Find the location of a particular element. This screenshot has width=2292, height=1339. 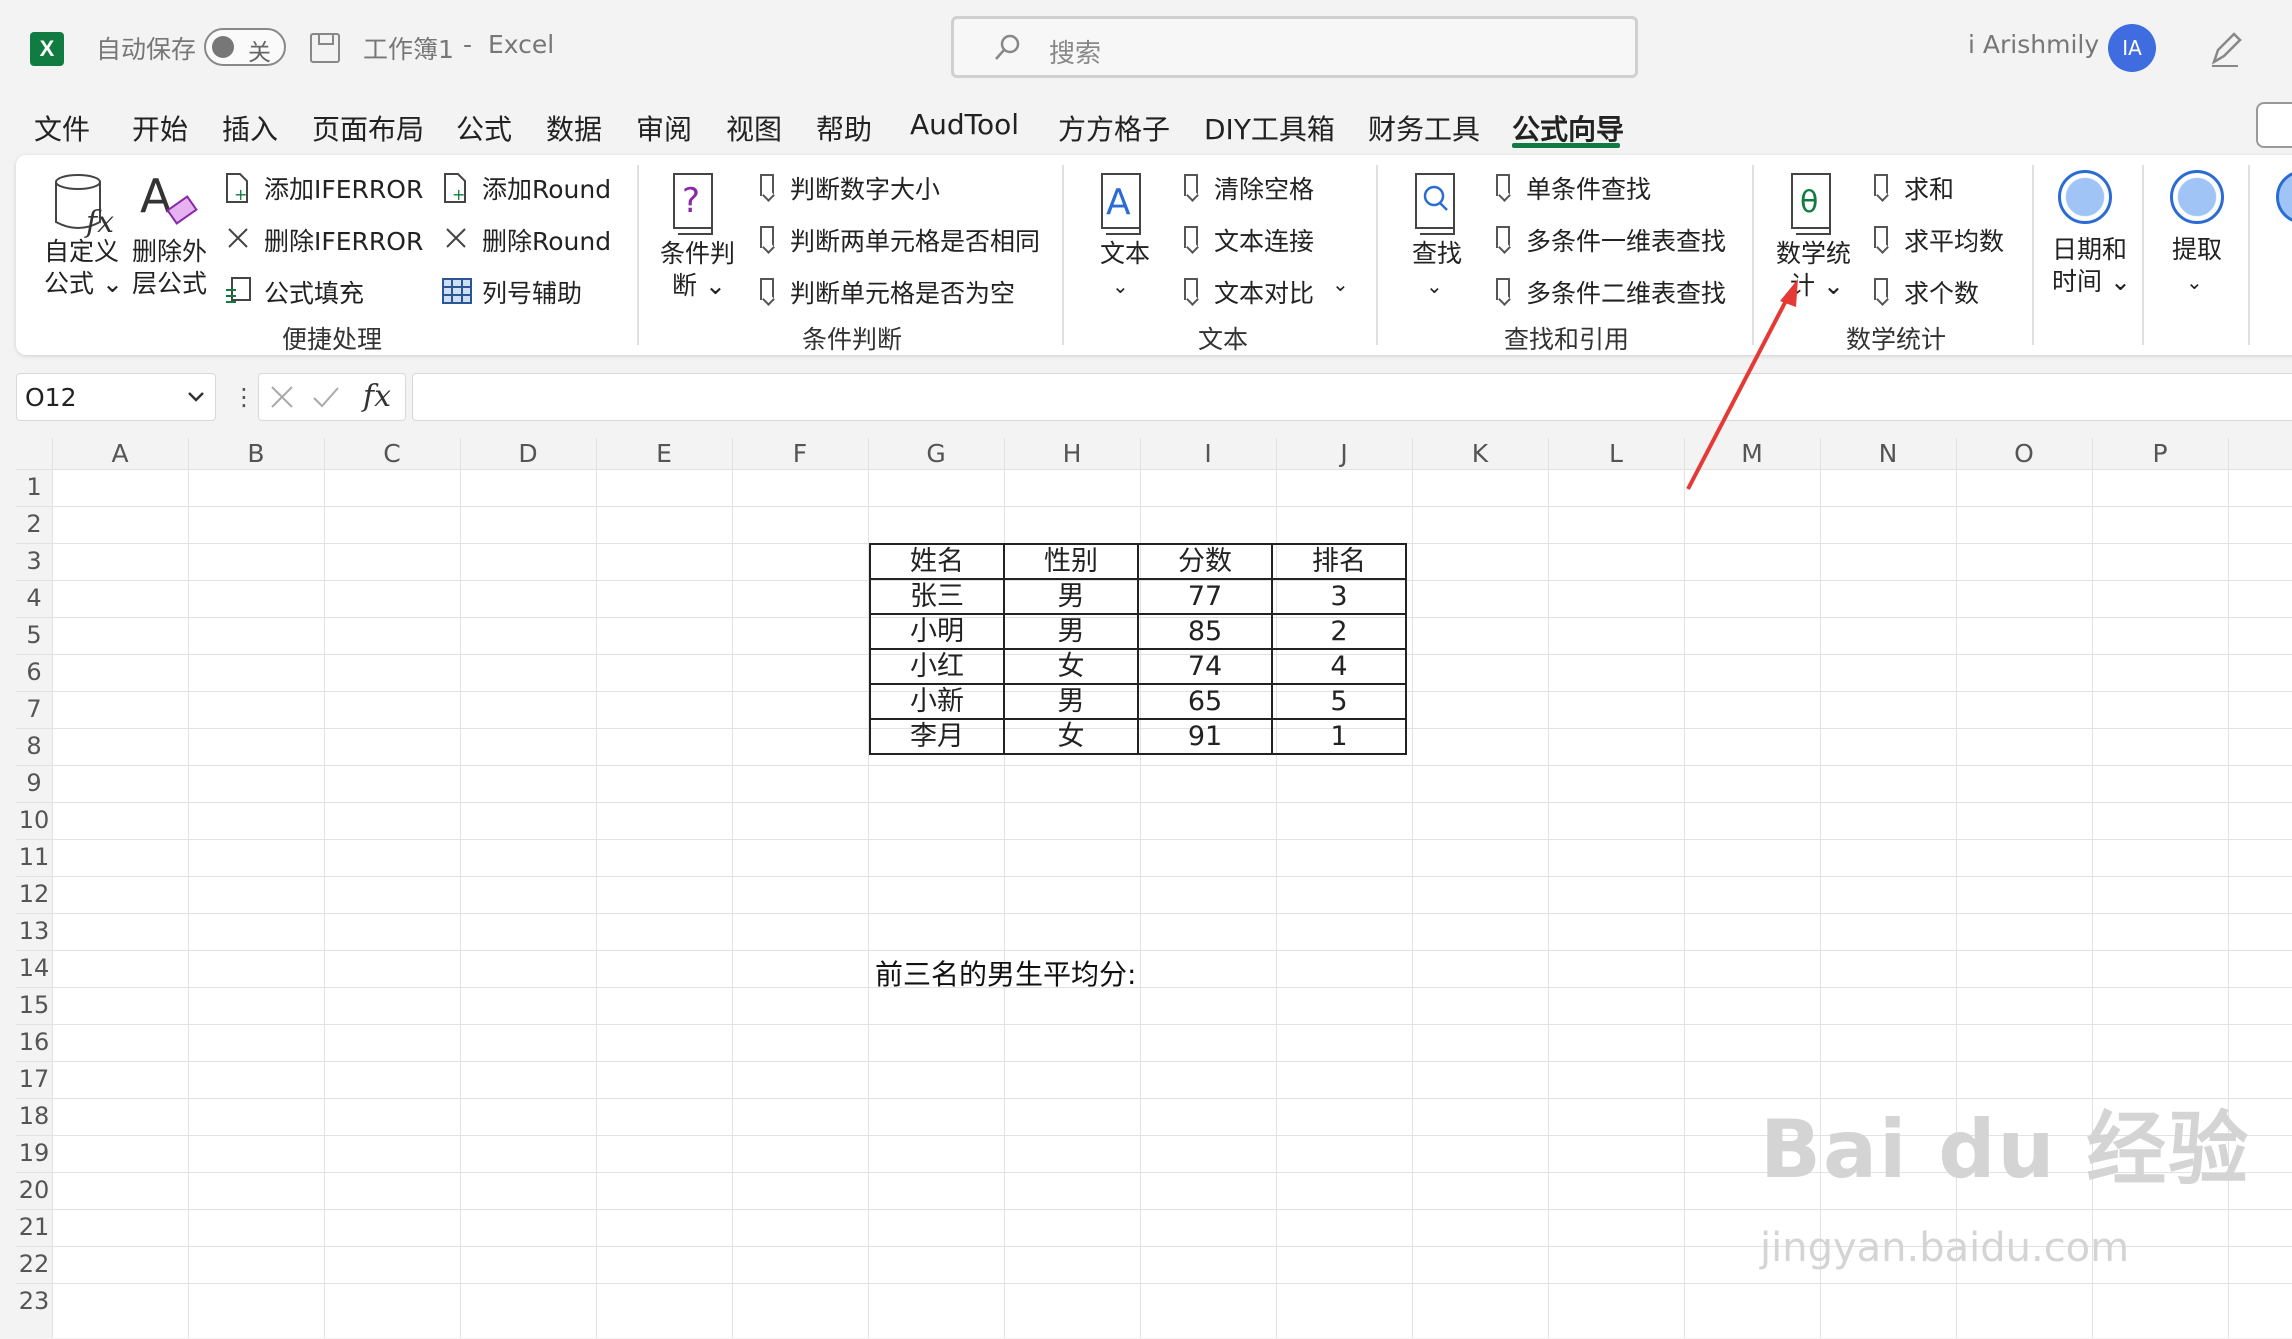

row-header-23: 23 is located at coordinates (34, 1305).